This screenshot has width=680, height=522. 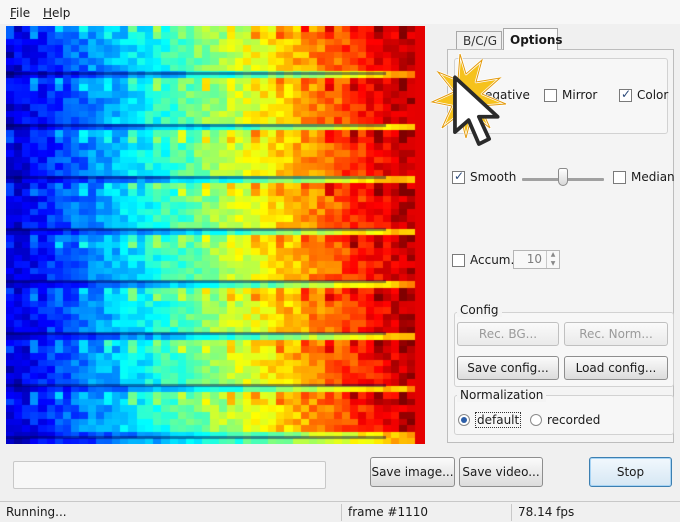 I want to click on color-checkbox: Color, so click(x=643, y=95).